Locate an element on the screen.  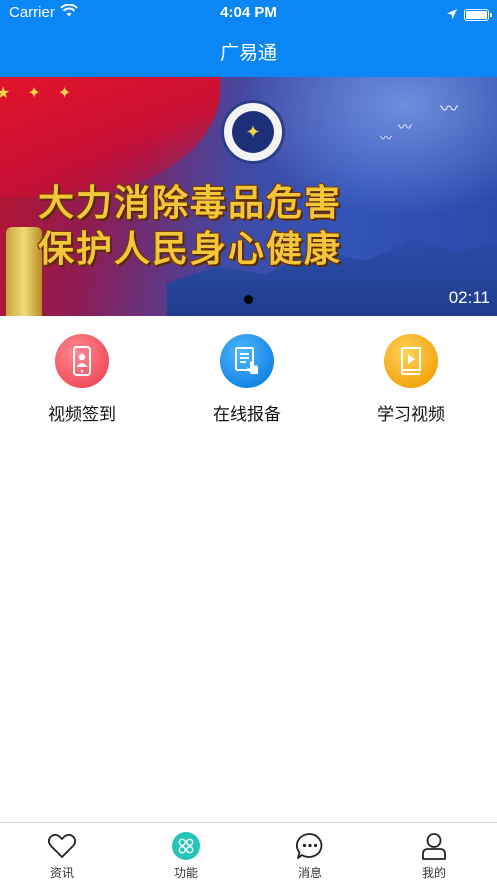
chat-bubble-icon is located at coordinates (310, 846).